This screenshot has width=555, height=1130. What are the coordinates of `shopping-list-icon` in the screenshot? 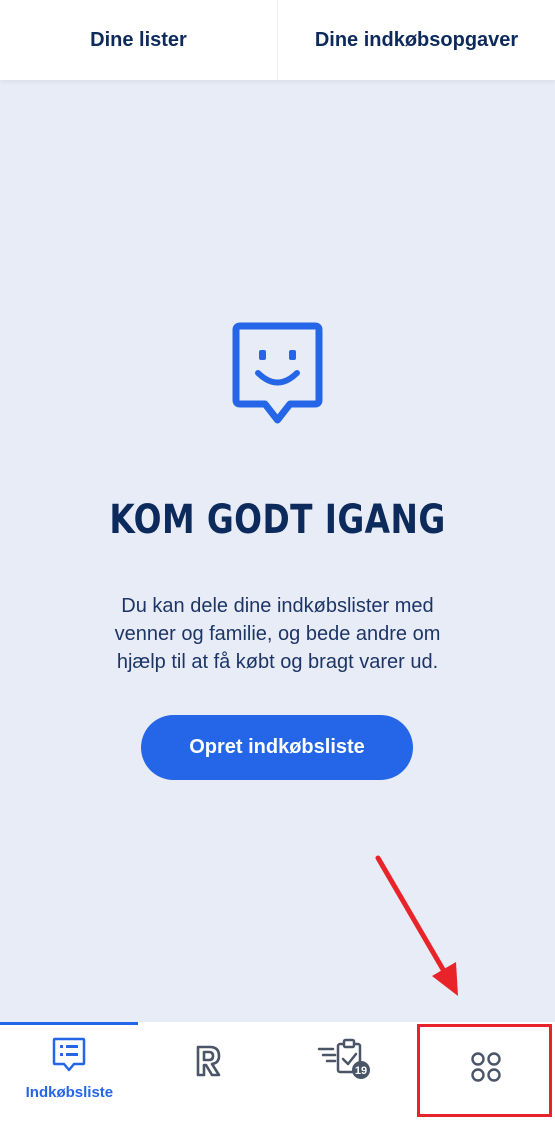 It's located at (69, 1054).